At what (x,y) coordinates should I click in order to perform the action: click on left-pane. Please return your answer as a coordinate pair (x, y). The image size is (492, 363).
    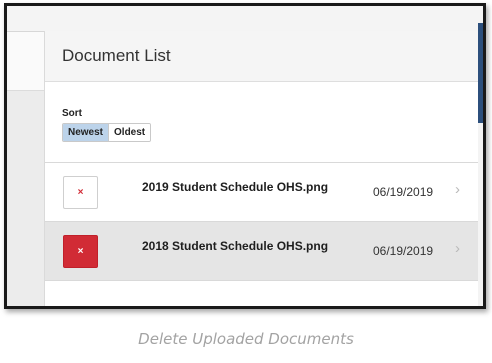
    Looking at the image, I should click on (25, 168).